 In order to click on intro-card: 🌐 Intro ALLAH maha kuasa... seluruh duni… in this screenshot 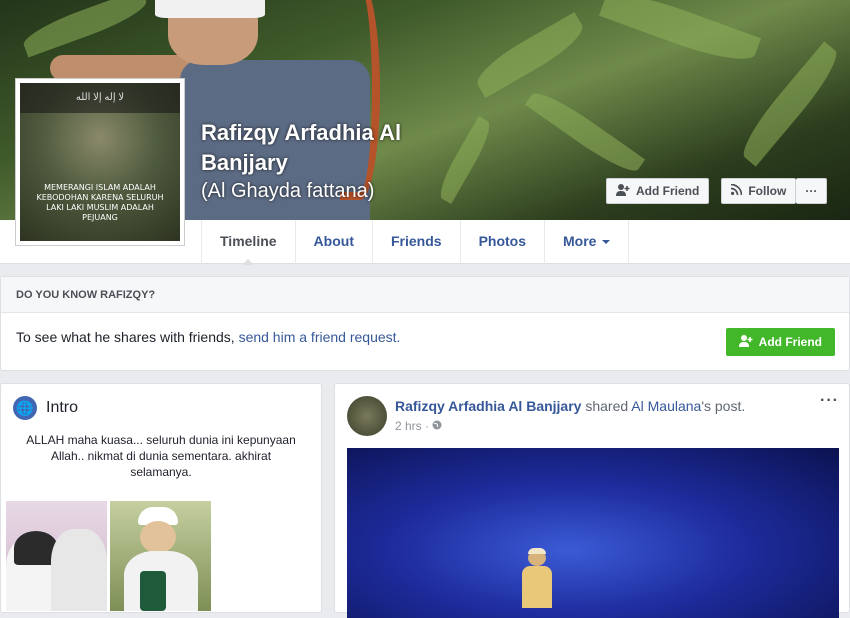, I will do `click(161, 498)`.